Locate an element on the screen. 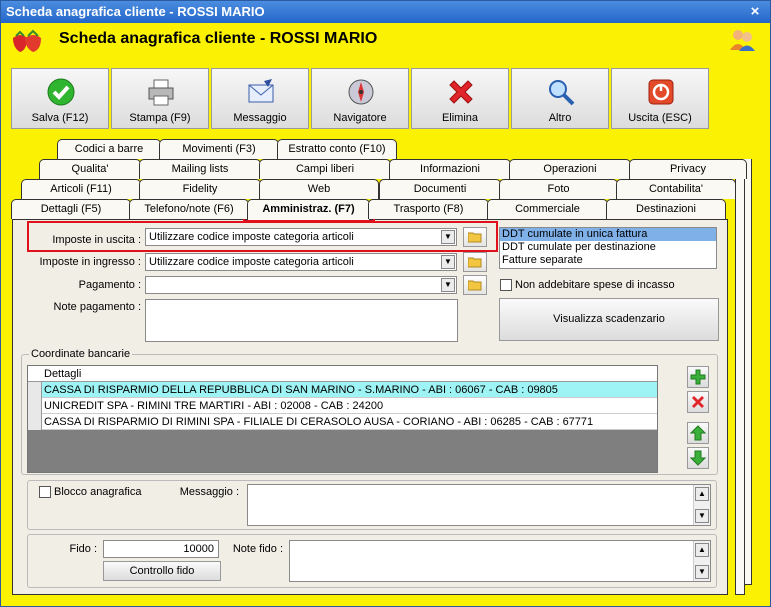 The width and height of the screenshot is (771, 607). tab-commerciale: Commerciale is located at coordinates (547, 209).